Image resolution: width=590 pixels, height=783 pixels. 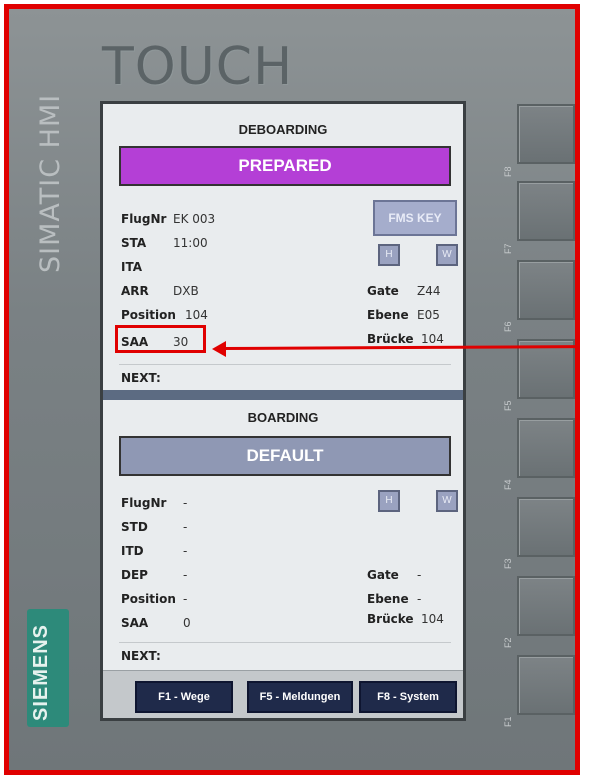 I want to click on brd-value-position: -, so click(x=185, y=599).